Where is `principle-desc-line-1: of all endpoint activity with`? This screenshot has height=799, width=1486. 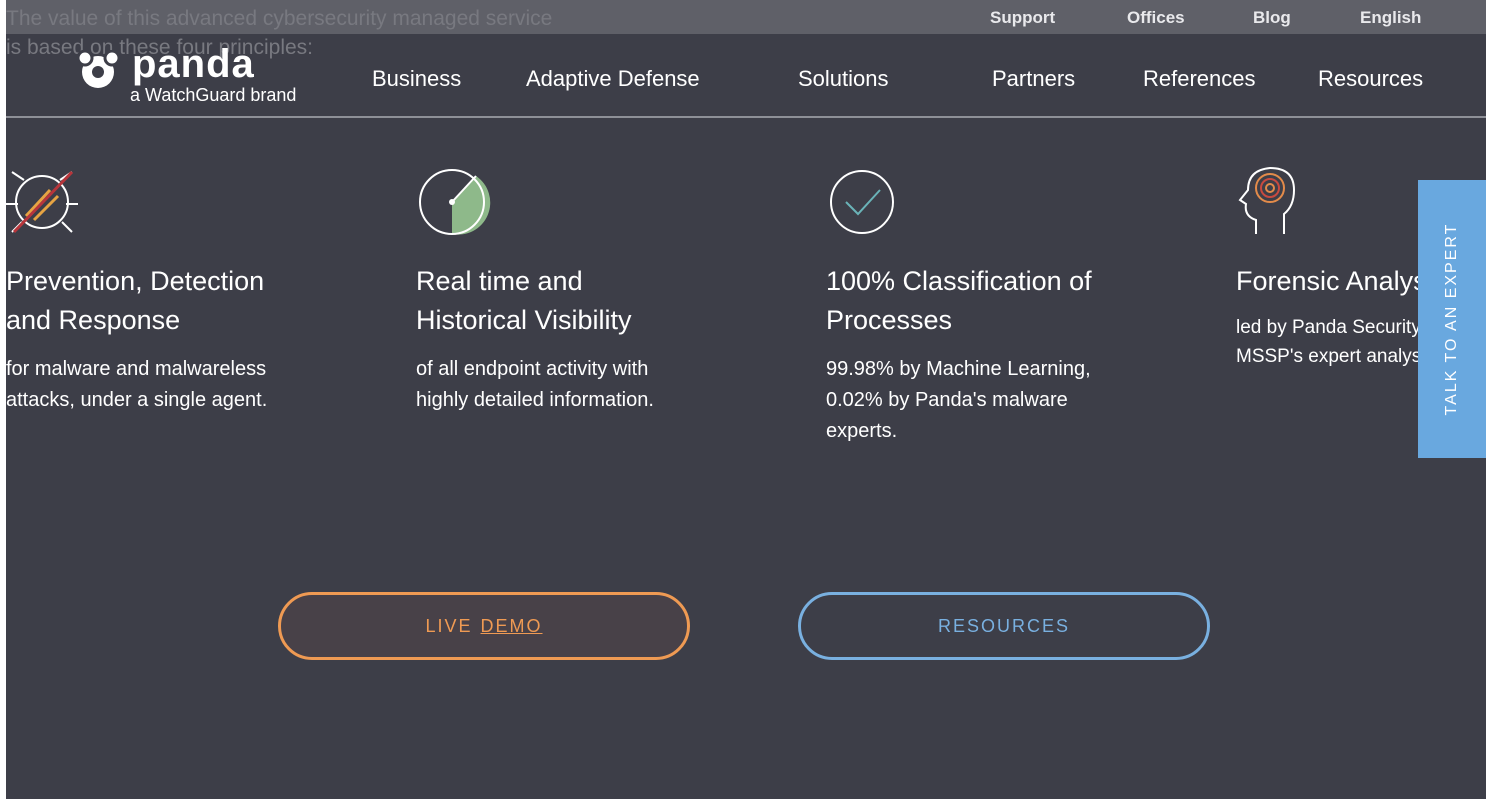 principle-desc-line-1: of all endpoint activity with is located at coordinates (532, 369).